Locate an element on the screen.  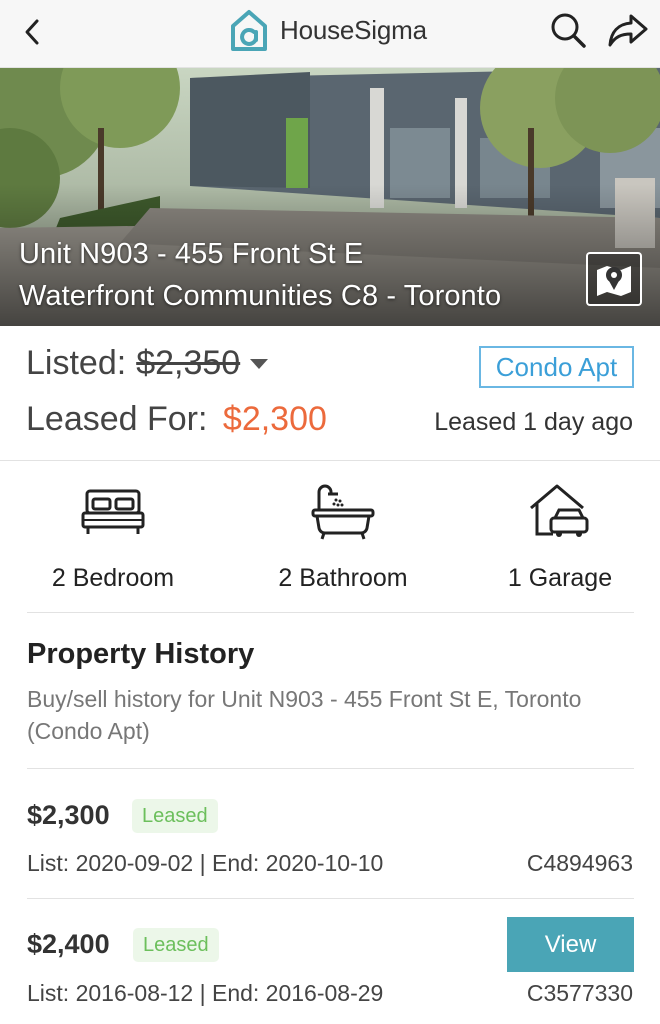
feature-garage: 1 Garage is located at coordinates (557, 536).